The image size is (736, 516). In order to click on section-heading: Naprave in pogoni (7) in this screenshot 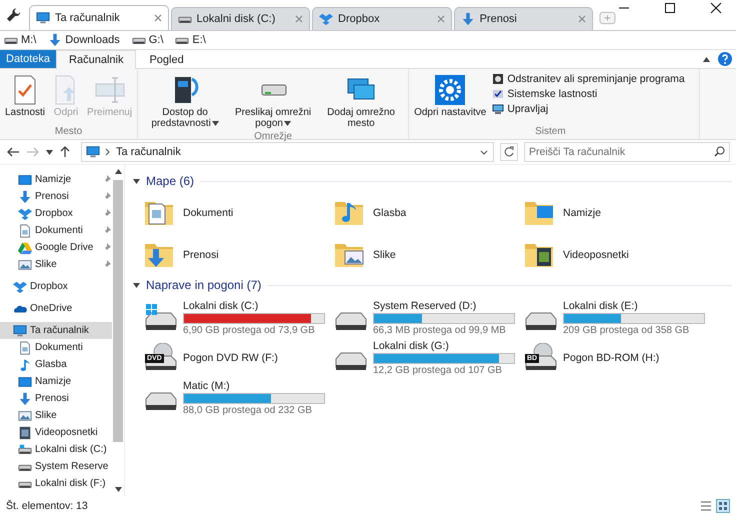, I will do `click(204, 285)`.